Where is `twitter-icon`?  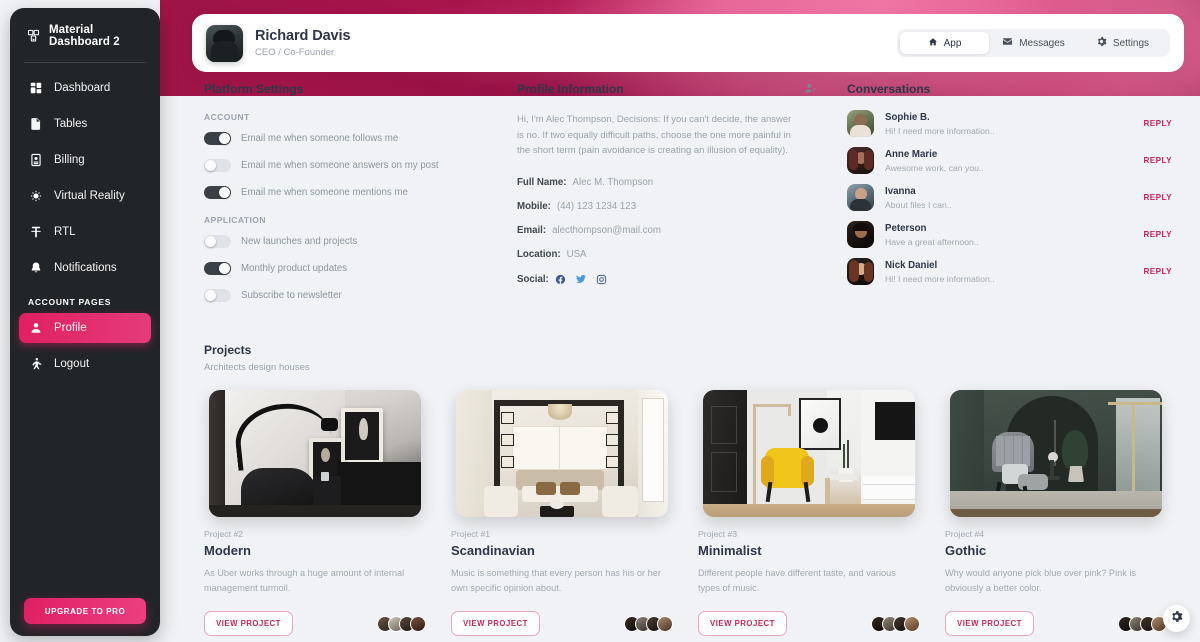 twitter-icon is located at coordinates (581, 279).